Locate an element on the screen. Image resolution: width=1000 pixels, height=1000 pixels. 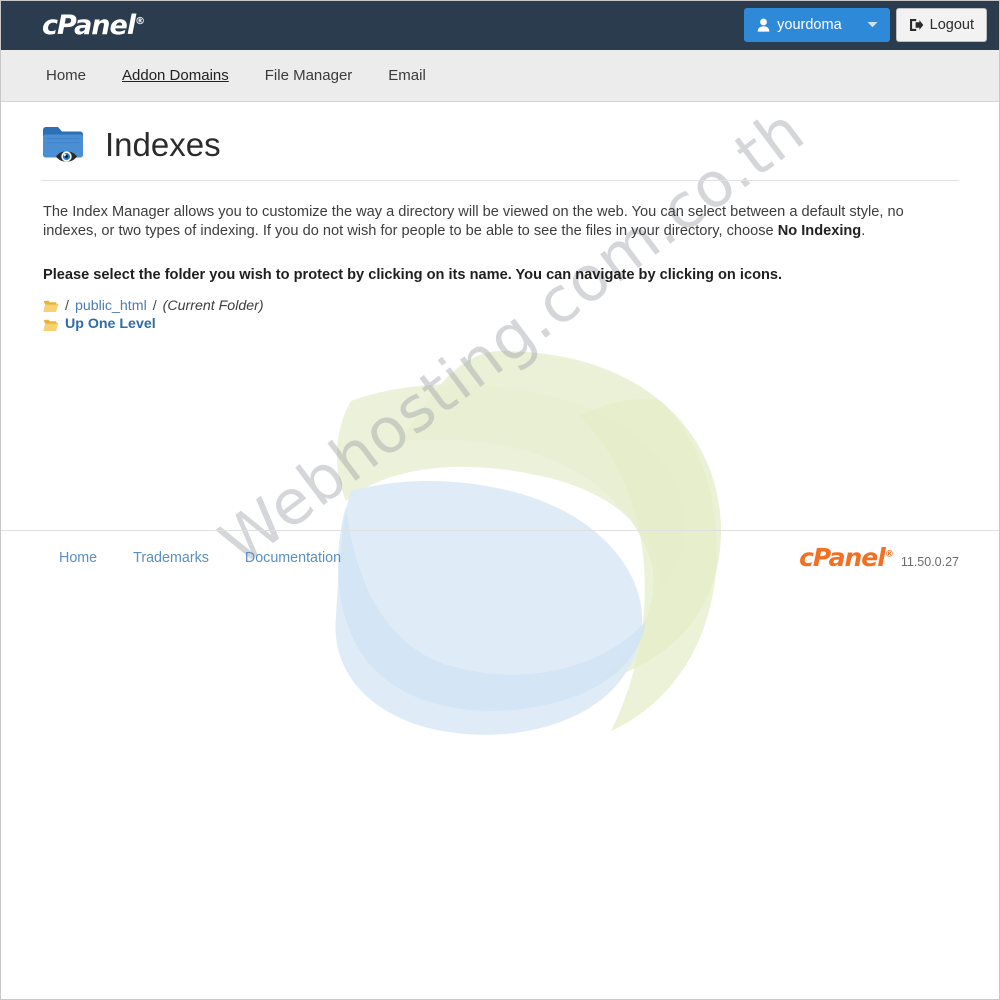
cpanel-footer-logo-text: cPanel is located at coordinates (842, 558).